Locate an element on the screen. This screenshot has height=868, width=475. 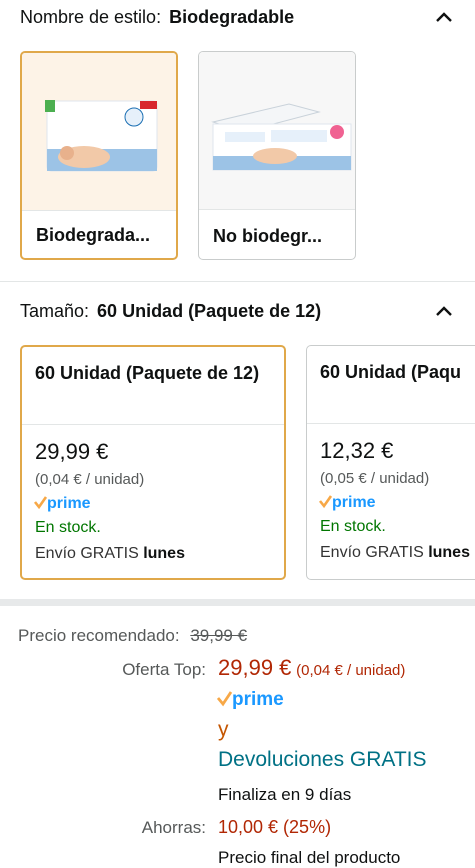
size-header-text: Tamaño: 60 Unidad (Paquete de 12) is located at coordinates (170, 311).